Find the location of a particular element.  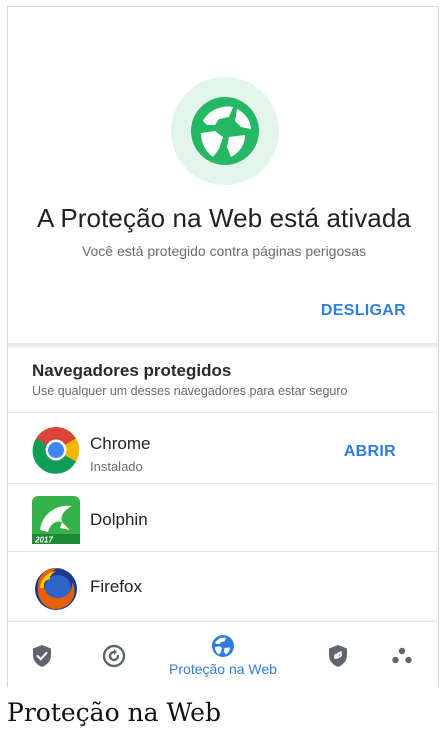

shield-link-icon is located at coordinates (338, 655).